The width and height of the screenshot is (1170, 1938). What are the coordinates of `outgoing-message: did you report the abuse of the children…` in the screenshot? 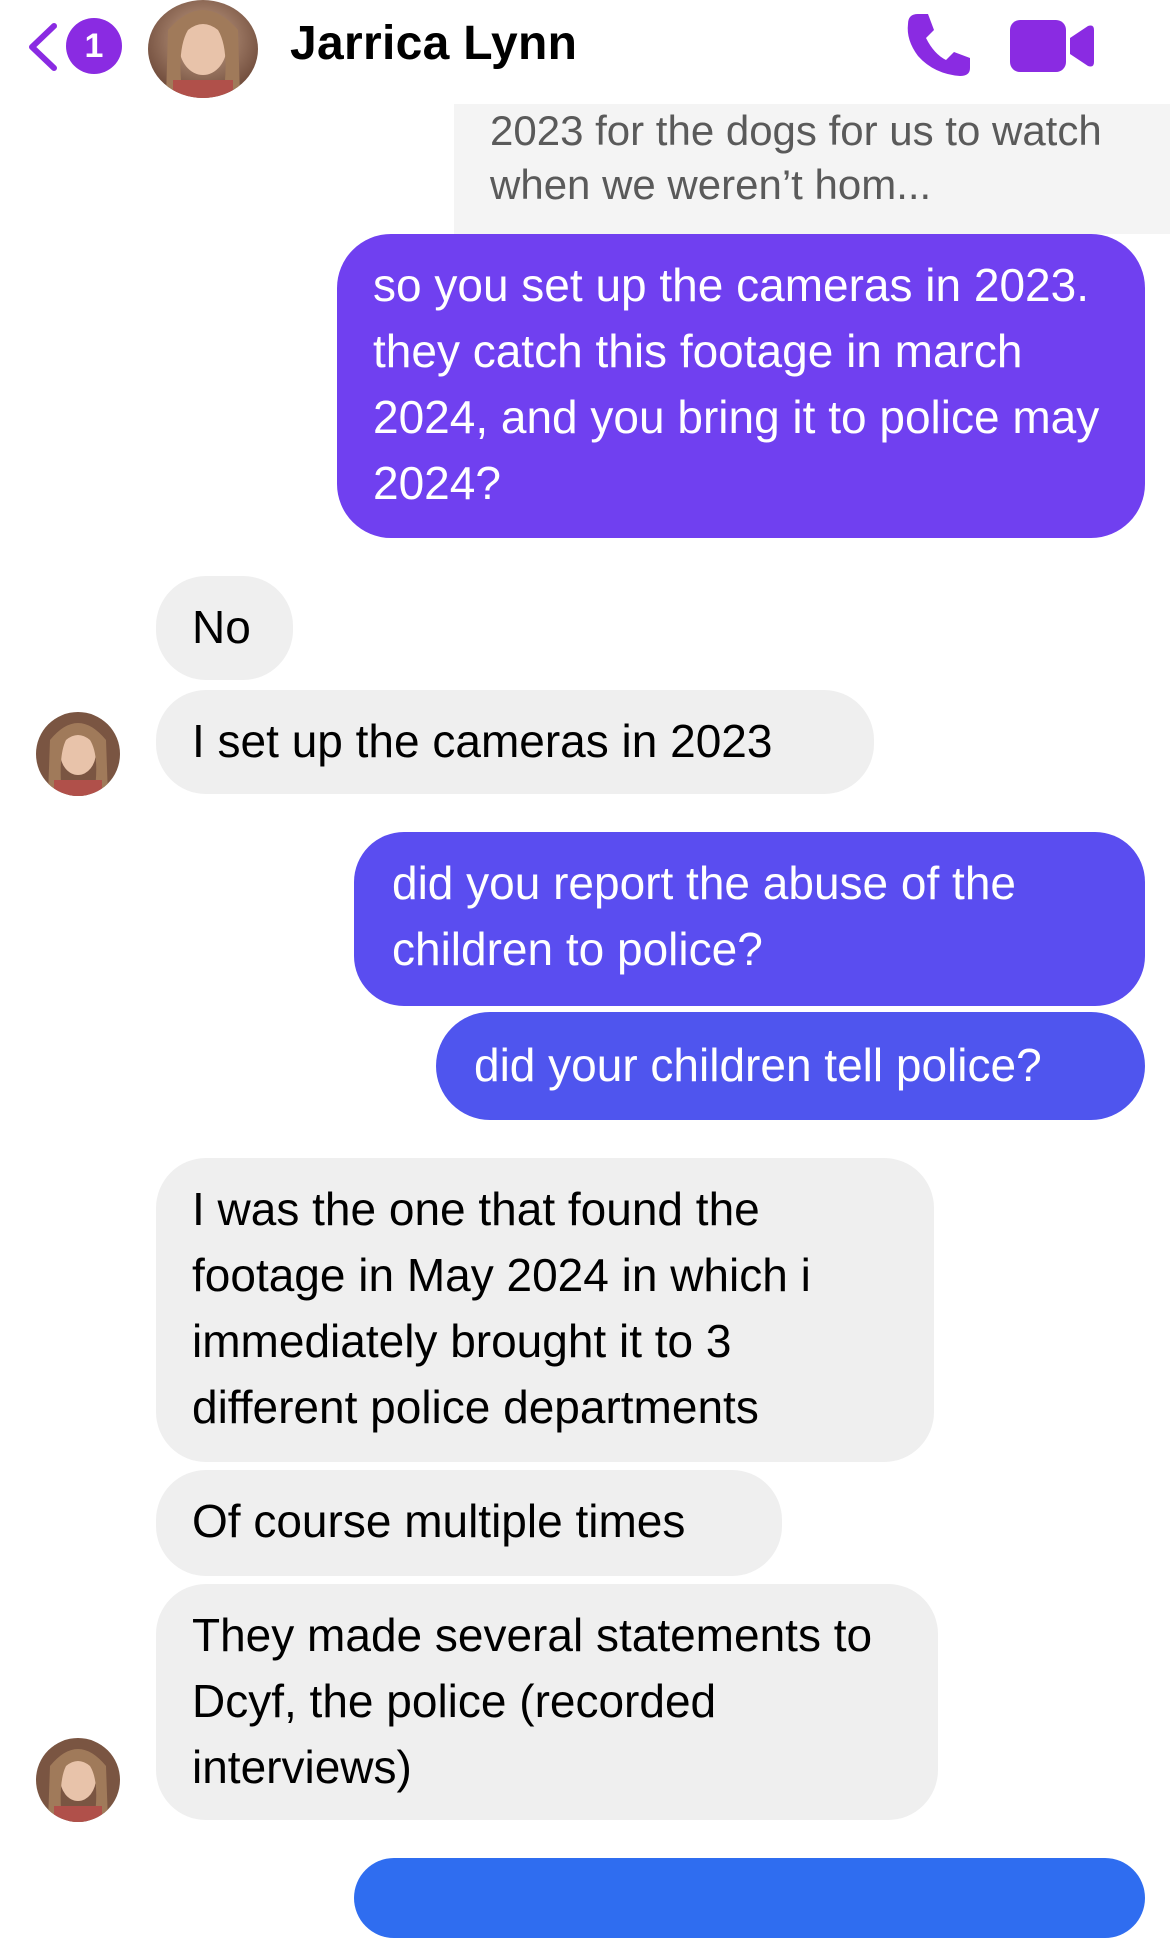 It's located at (749, 919).